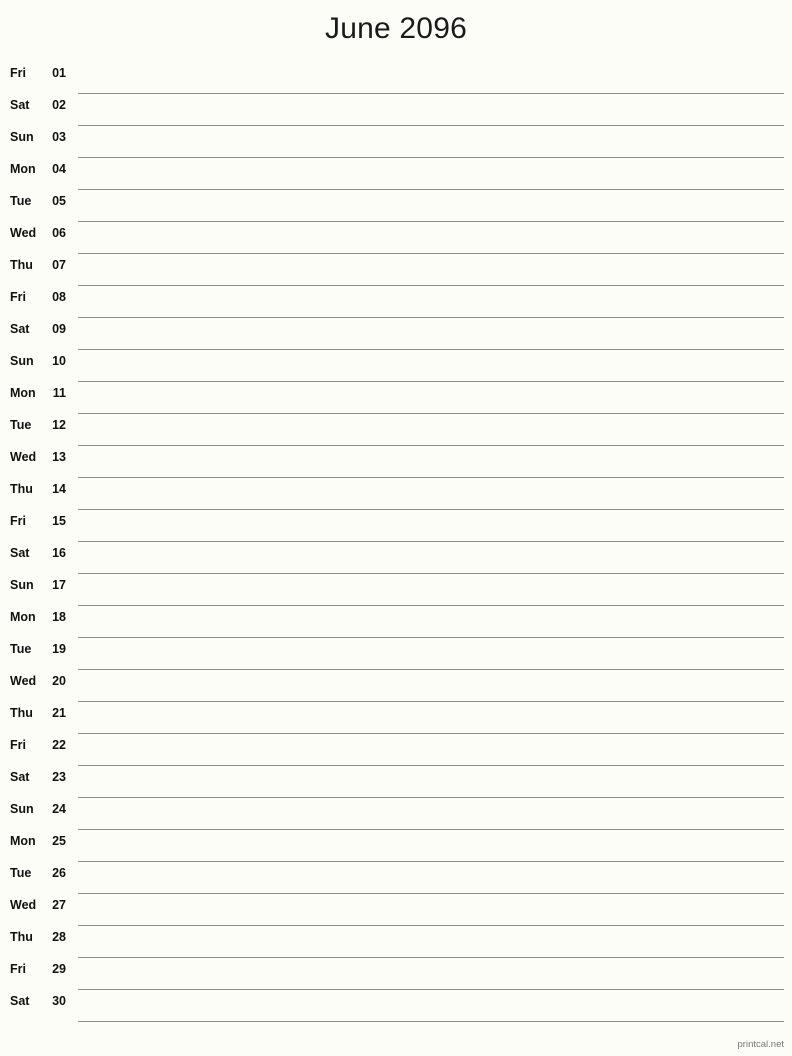 Image resolution: width=792 pixels, height=1056 pixels. I want to click on day-number-label: 24, so click(59, 809).